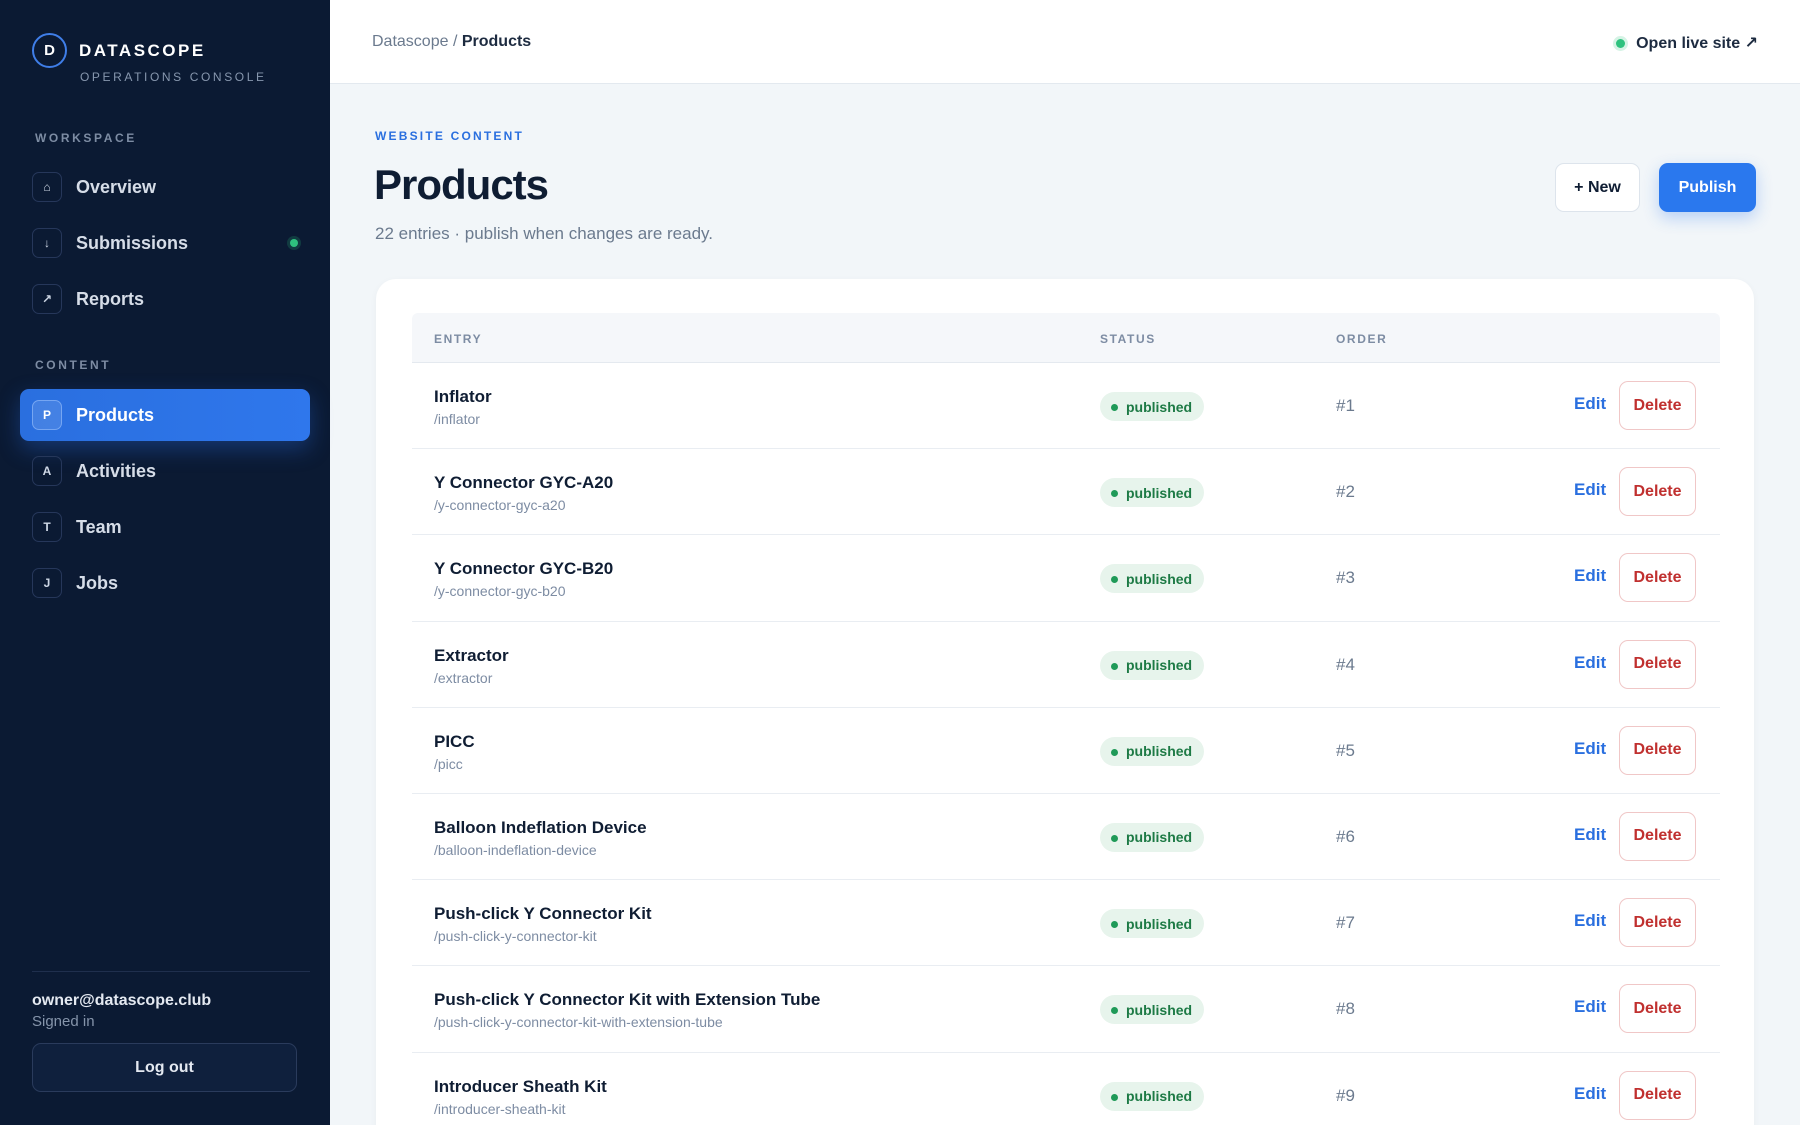 This screenshot has width=1800, height=1125. I want to click on breadcrumb: Datascope / Products, so click(451, 42).